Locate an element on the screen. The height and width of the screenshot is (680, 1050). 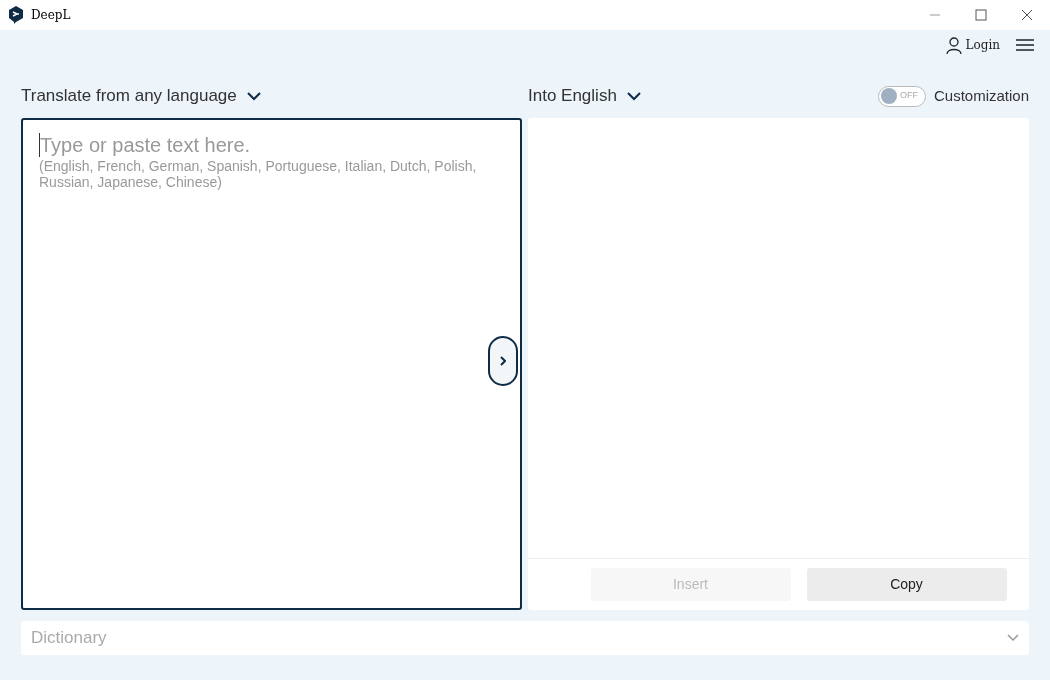
swap-languages-button is located at coordinates (503, 361).